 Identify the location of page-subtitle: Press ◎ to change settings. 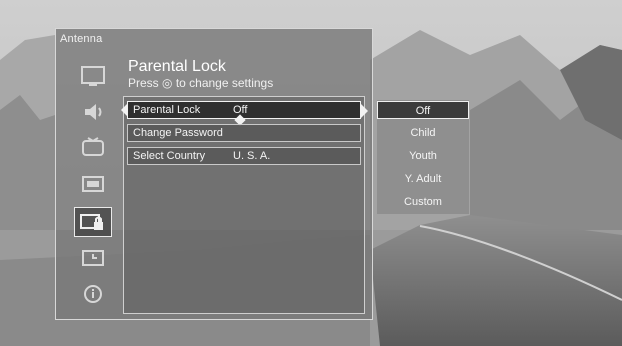
(201, 83).